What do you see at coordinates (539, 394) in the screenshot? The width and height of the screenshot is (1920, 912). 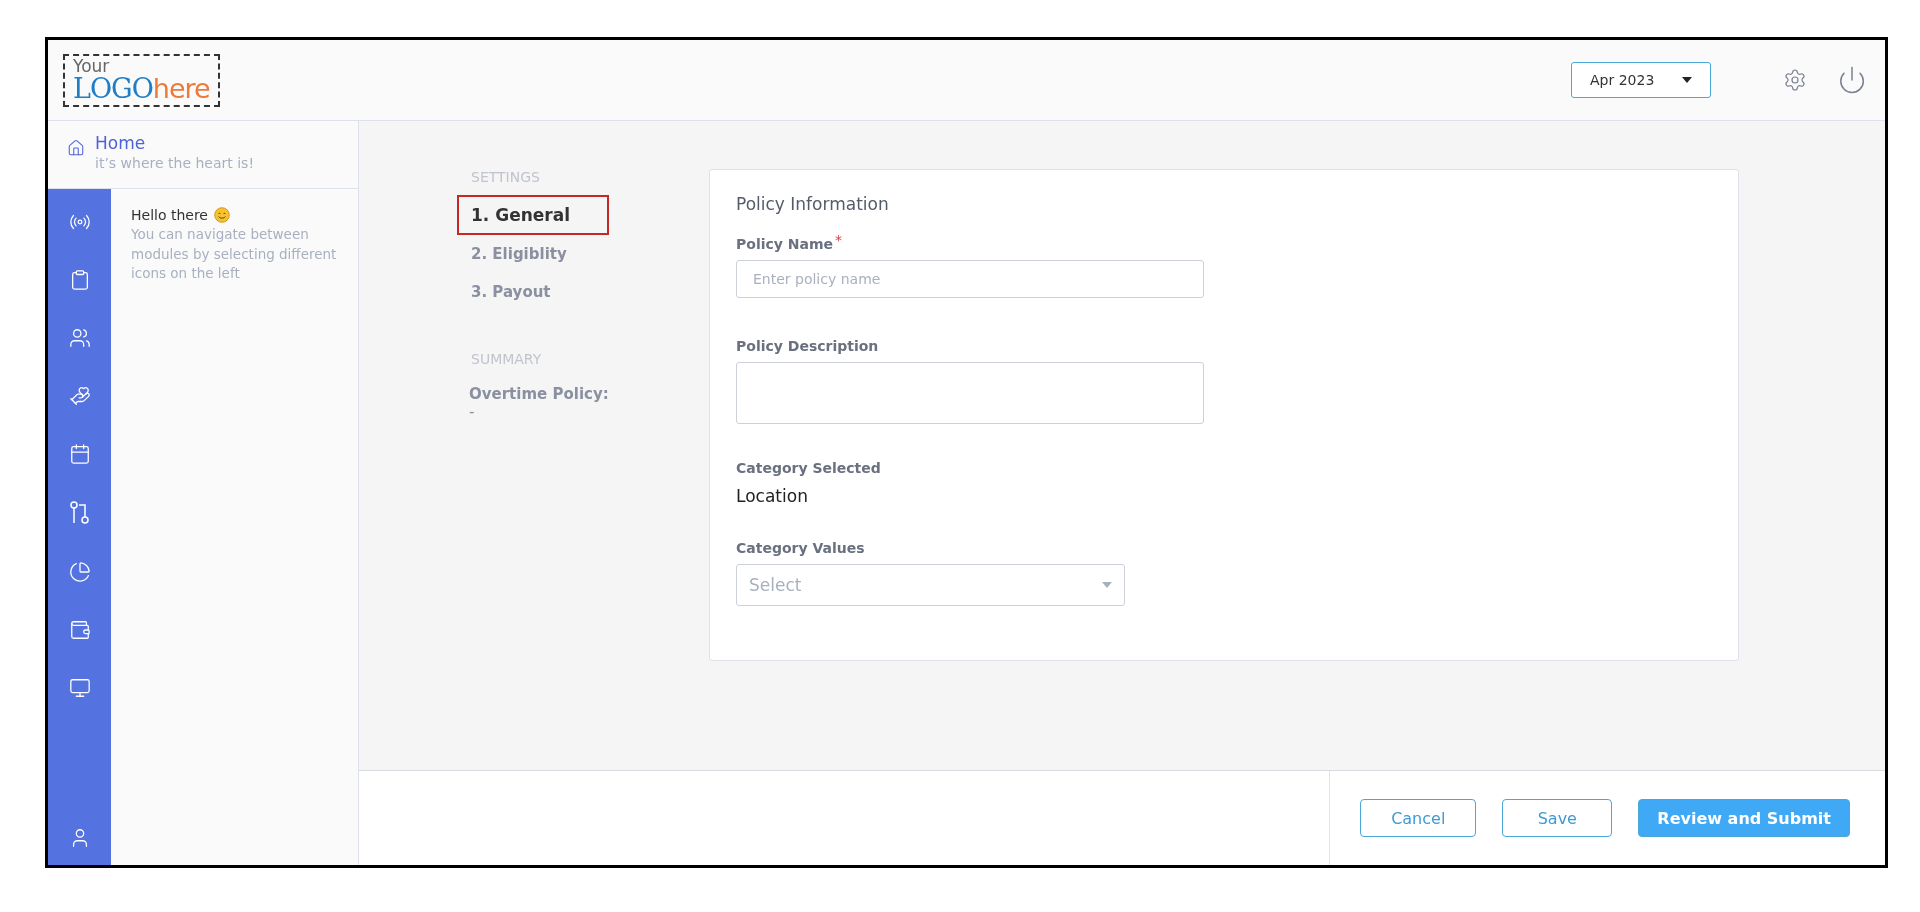 I see `summary-label: Overtime Policy:` at bounding box center [539, 394].